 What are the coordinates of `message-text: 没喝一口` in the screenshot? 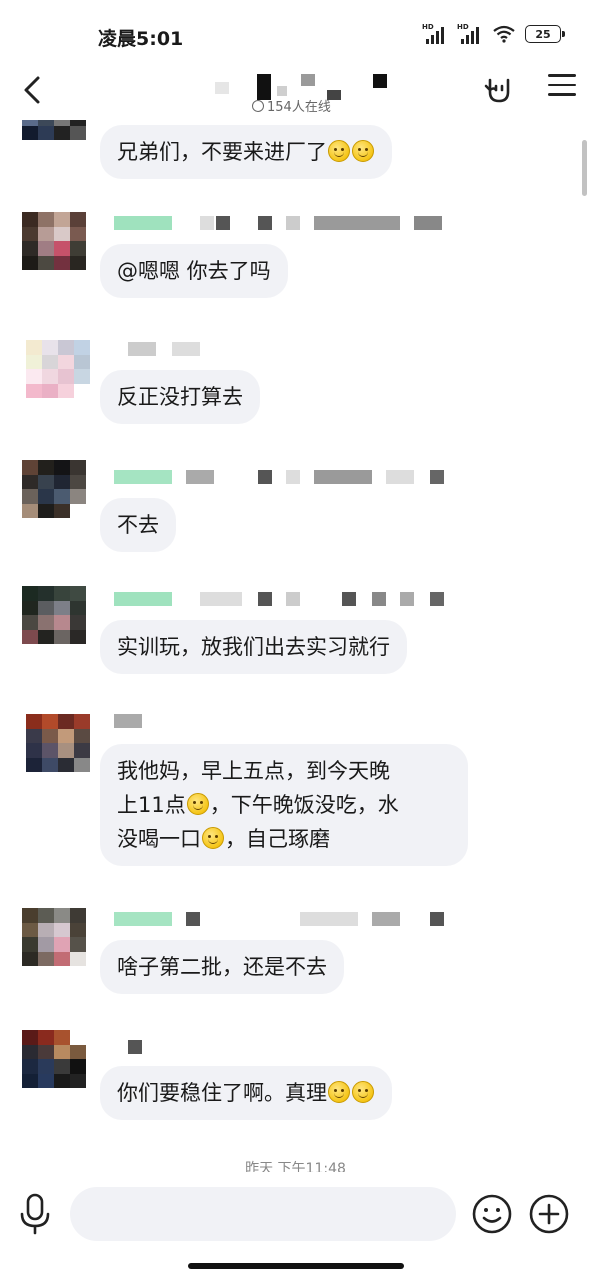 It's located at (159, 839).